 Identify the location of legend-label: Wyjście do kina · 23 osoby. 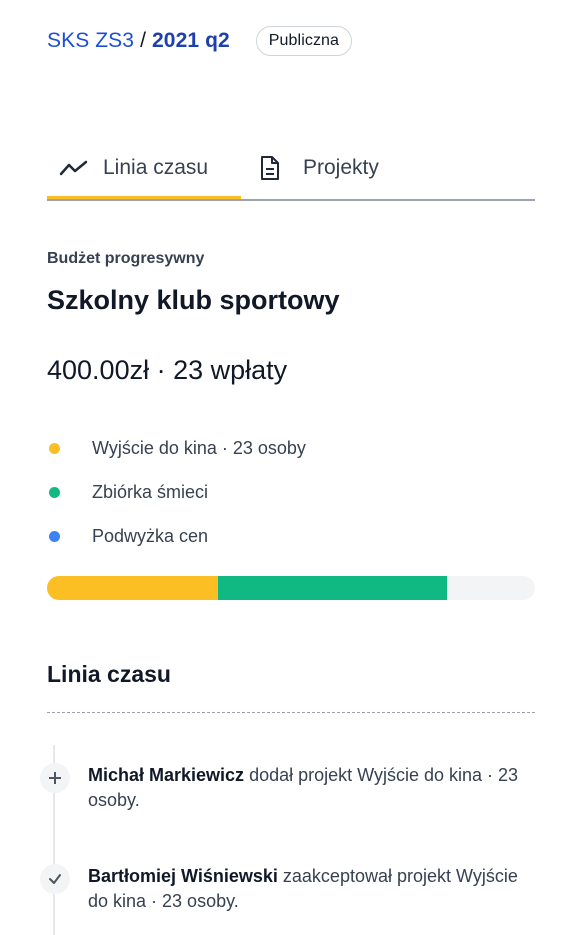
(199, 447).